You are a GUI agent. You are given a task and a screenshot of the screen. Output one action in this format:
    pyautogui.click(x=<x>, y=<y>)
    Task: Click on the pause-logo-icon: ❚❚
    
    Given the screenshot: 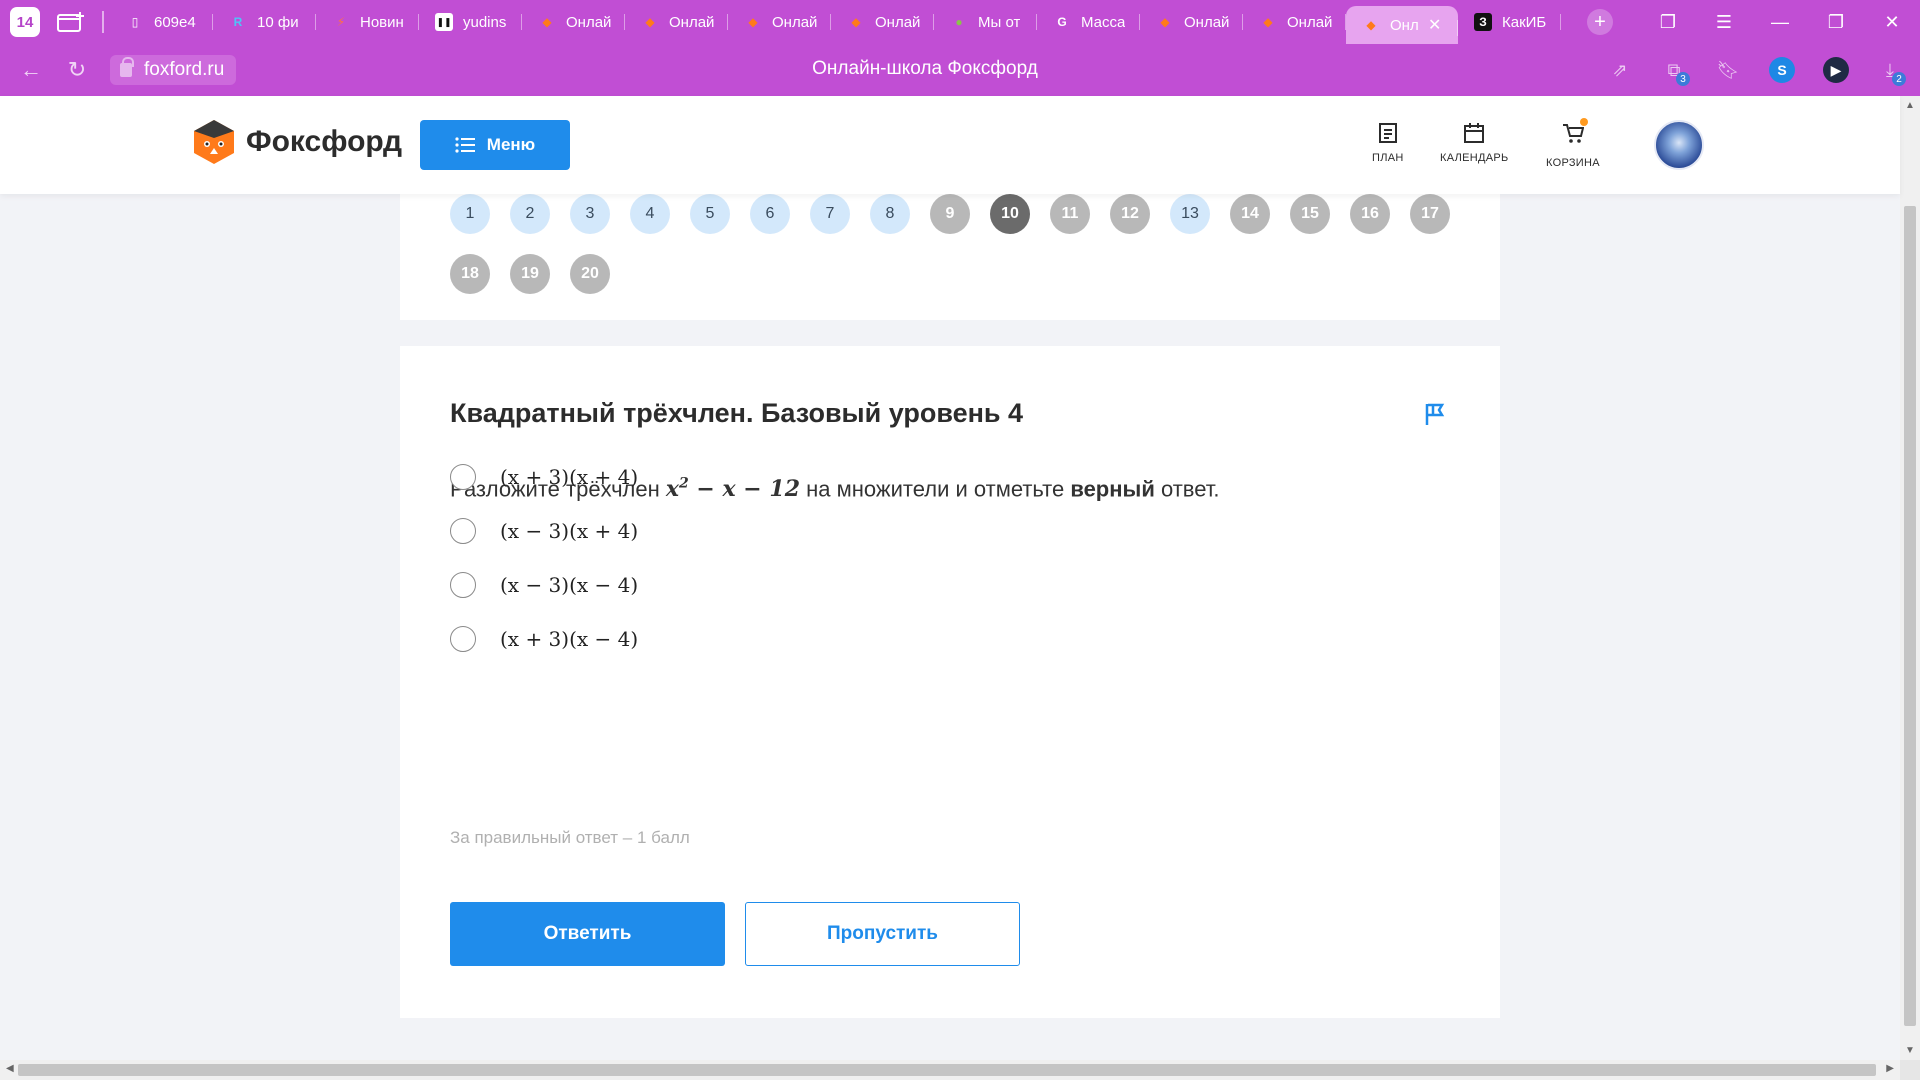 What is the action you would take?
    pyautogui.click(x=444, y=22)
    